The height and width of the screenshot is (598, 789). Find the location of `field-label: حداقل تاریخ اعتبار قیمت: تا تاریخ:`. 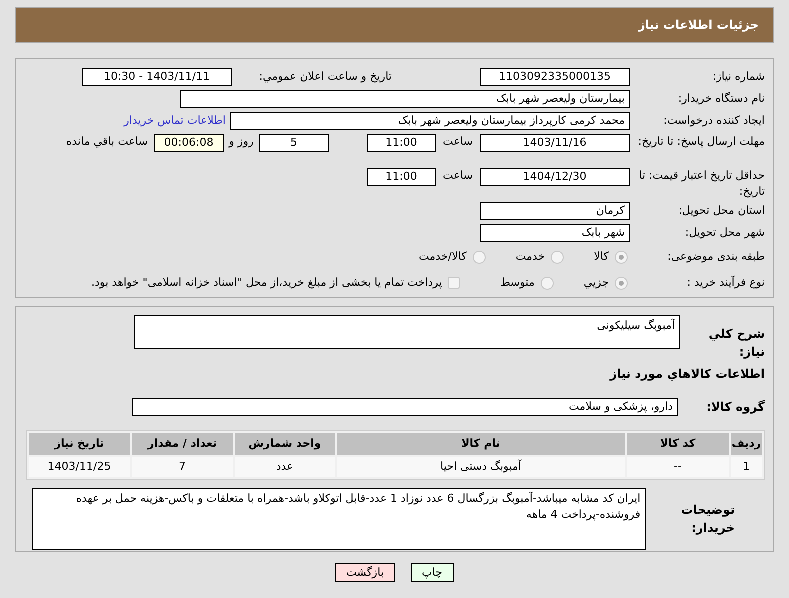

field-label: حداقل تاریخ اعتبار قیمت: تا تاریخ: is located at coordinates (701, 184).